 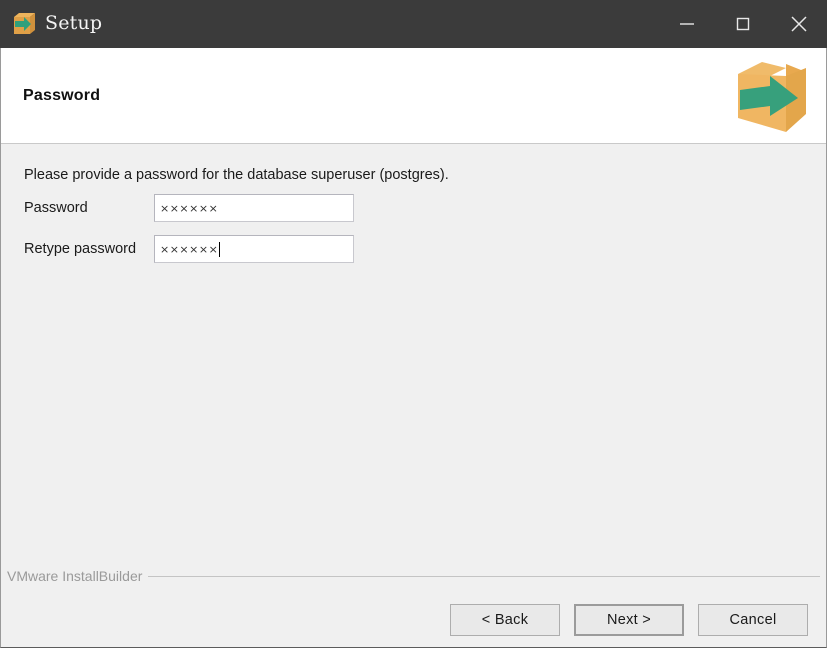 What do you see at coordinates (753, 620) in the screenshot?
I see `cancel-button: Cancel` at bounding box center [753, 620].